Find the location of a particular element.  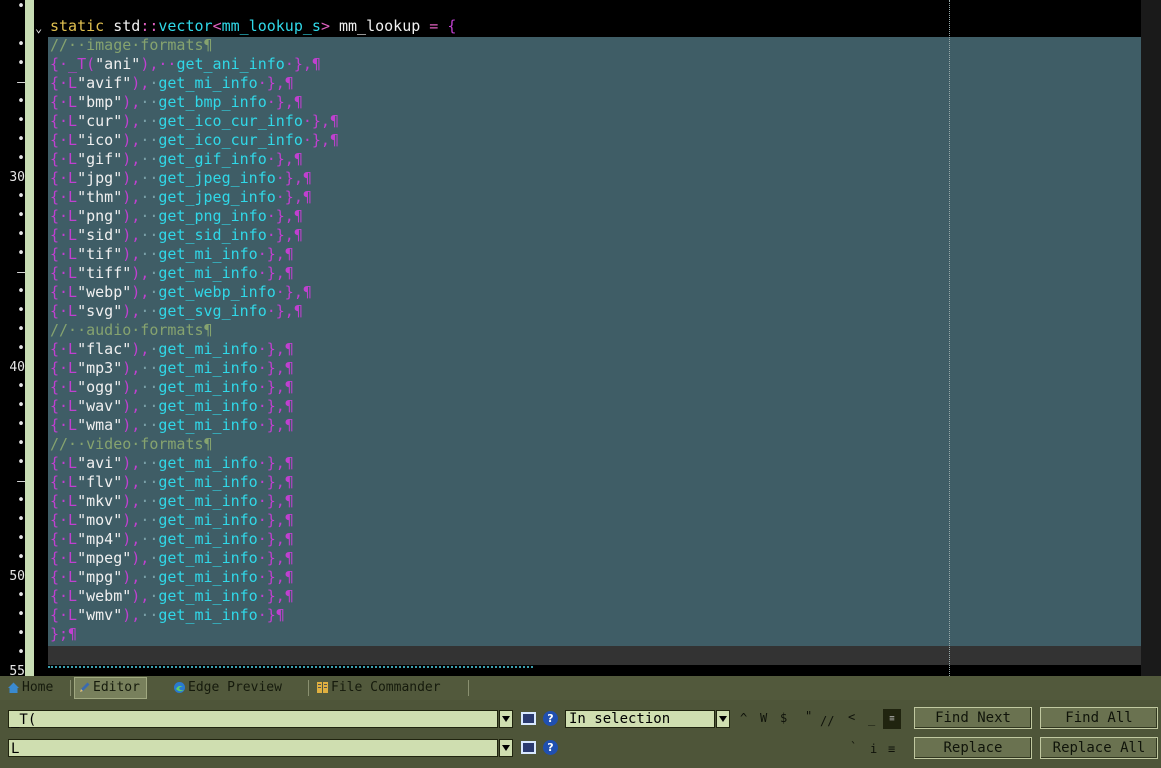

code-line: {·L"avif"),·get_mi_info·},¶ is located at coordinates (172, 83).